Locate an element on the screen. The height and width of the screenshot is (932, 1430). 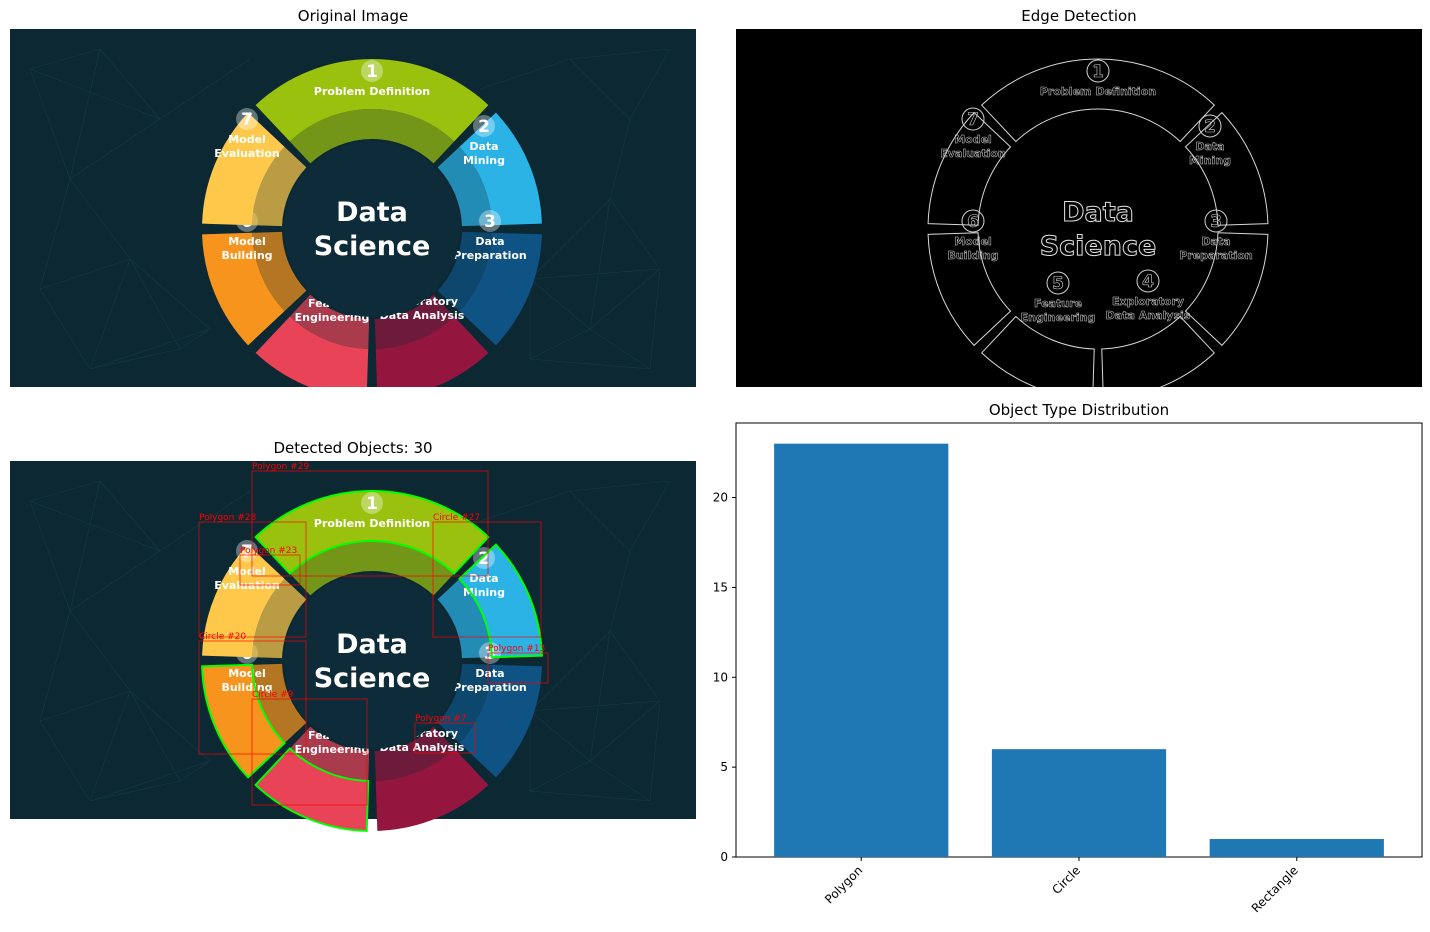
bar-polygon is located at coordinates (861, 650).